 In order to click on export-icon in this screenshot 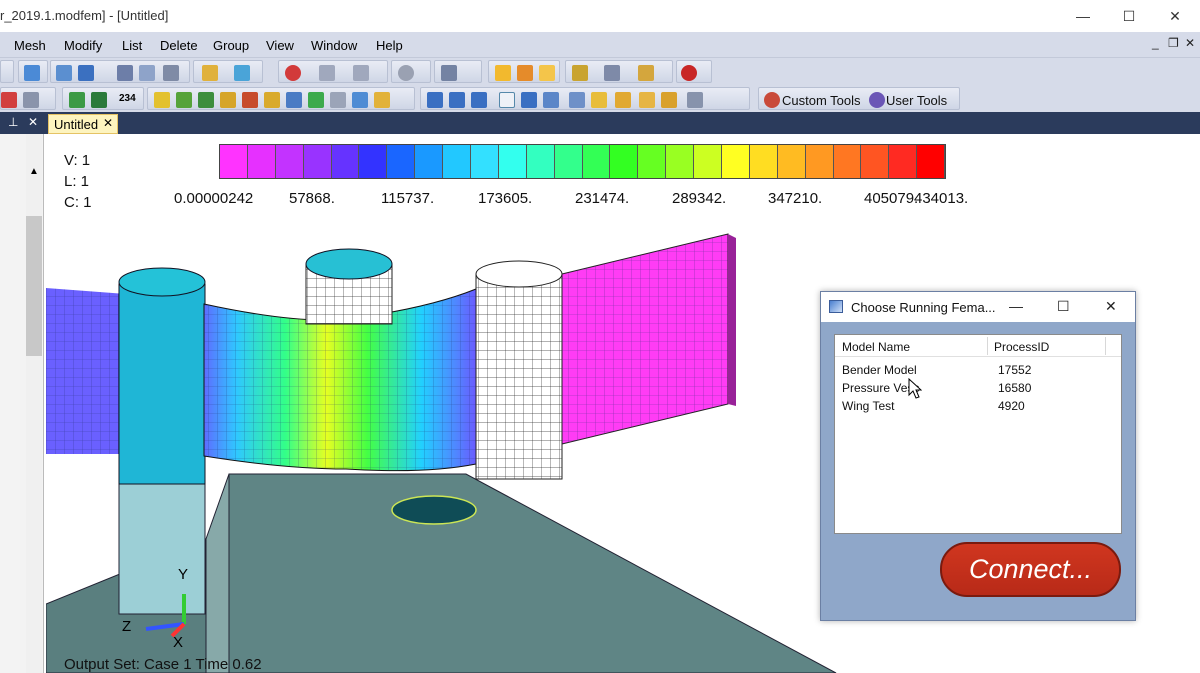, I will do `click(599, 100)`.